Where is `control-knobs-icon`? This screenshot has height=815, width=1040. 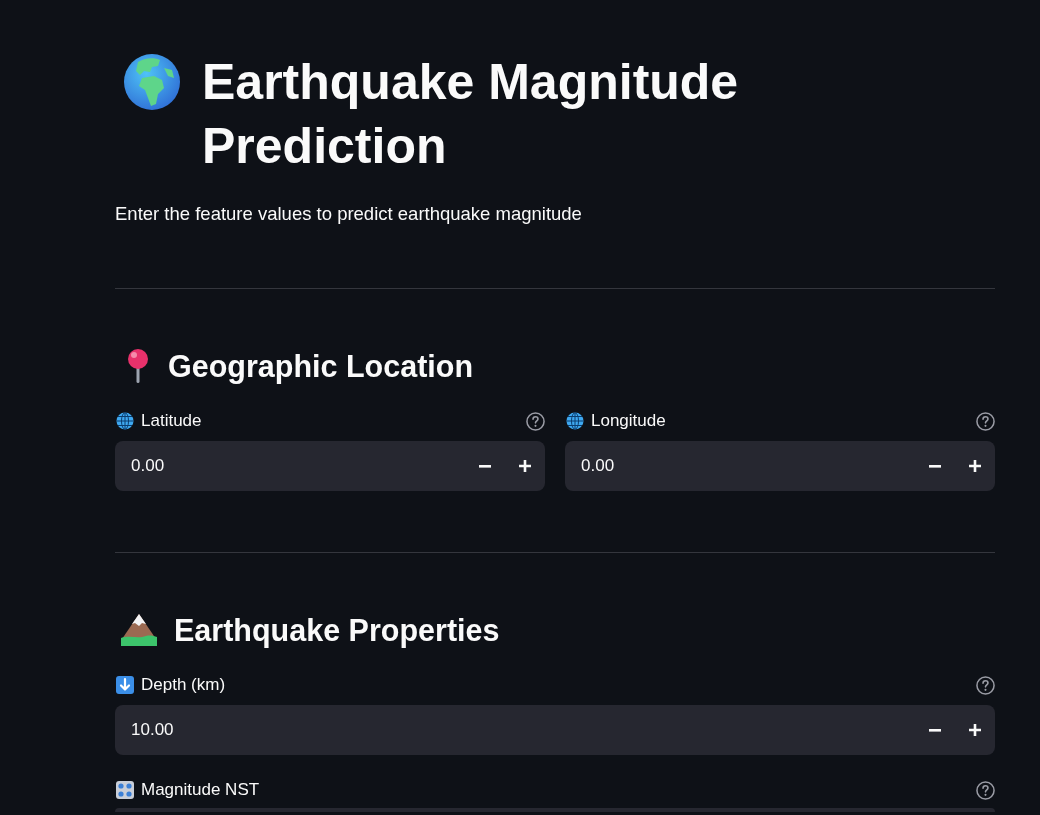
control-knobs-icon is located at coordinates (125, 790).